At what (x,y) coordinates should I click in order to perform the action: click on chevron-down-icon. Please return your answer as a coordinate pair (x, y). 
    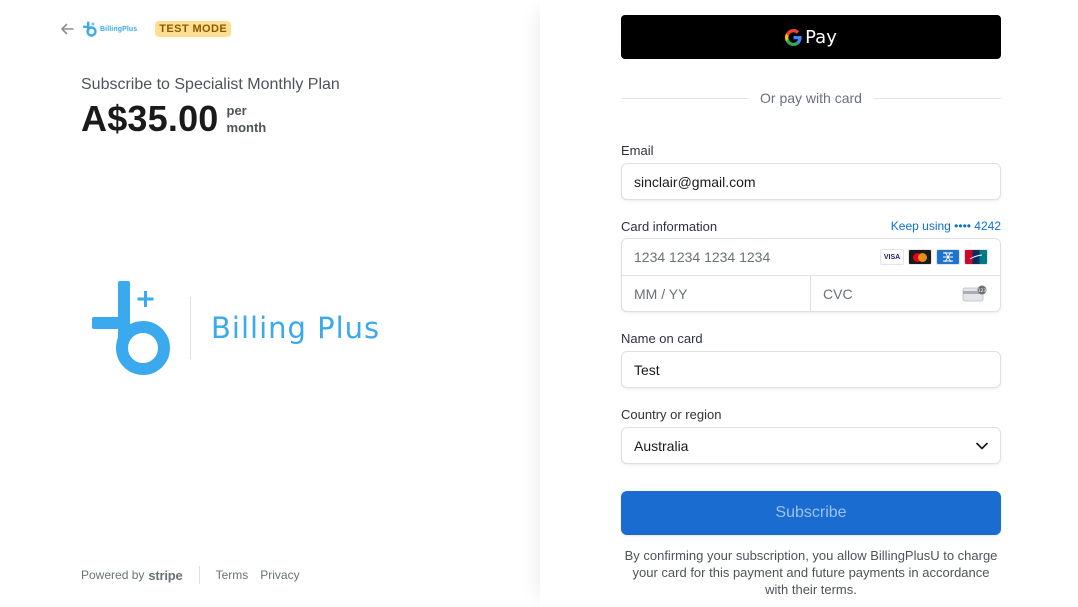
    Looking at the image, I should click on (982, 446).